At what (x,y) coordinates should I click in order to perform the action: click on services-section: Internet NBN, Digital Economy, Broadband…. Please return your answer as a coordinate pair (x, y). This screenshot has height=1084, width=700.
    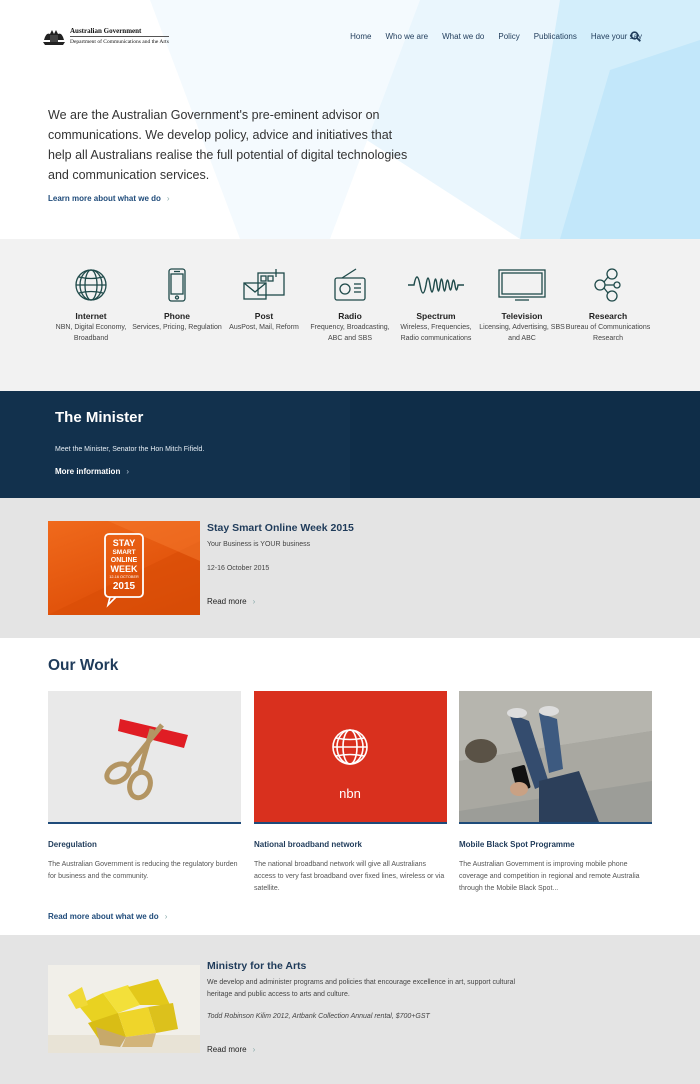
    Looking at the image, I should click on (350, 315).